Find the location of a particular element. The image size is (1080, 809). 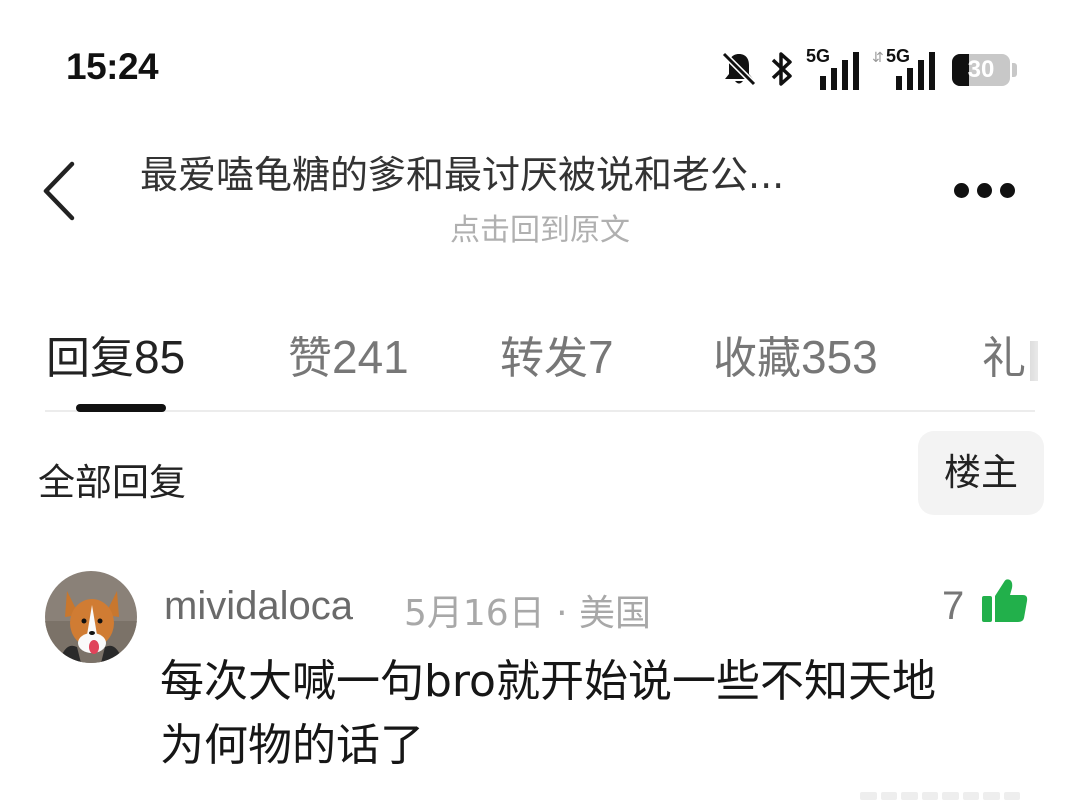

battery-percent: 30 is located at coordinates (981, 69).